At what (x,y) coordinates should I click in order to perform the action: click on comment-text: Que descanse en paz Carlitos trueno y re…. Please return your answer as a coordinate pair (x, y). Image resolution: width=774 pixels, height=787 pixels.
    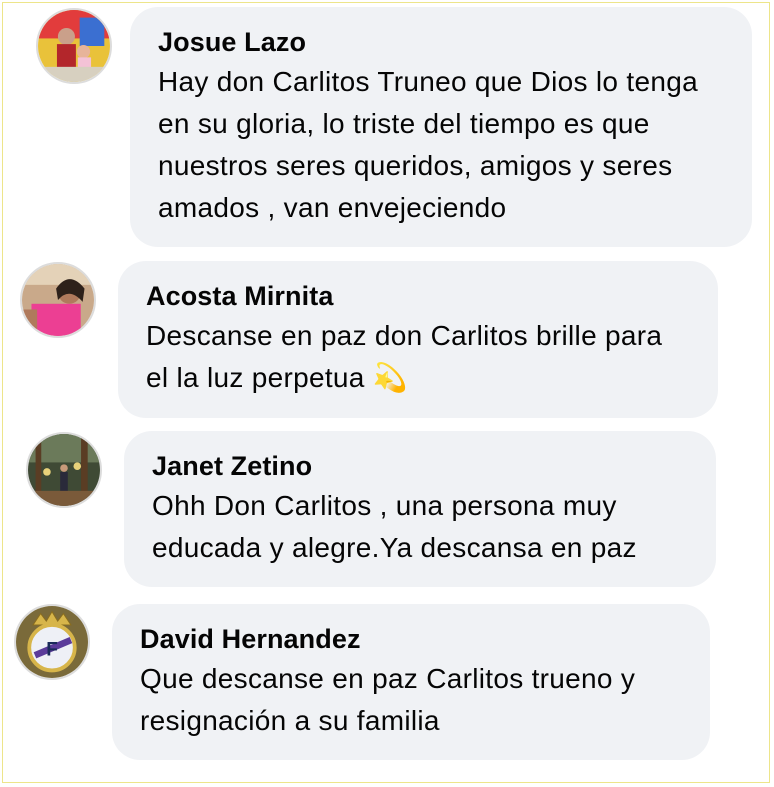
    Looking at the image, I should click on (388, 699).